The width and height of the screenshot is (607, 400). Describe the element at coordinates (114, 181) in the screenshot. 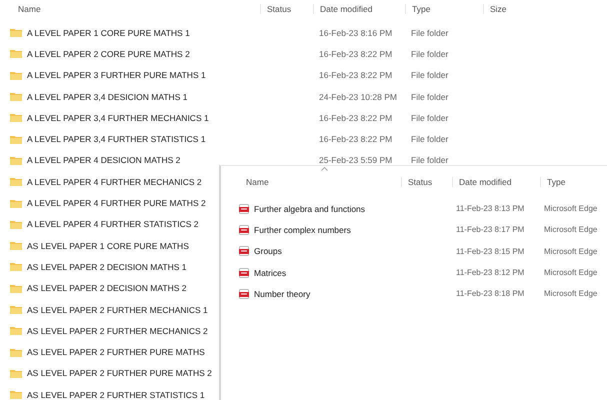

I see `folder-name: A LEVEL PAPER 4 FURTHER MECHANICS 2` at that location.